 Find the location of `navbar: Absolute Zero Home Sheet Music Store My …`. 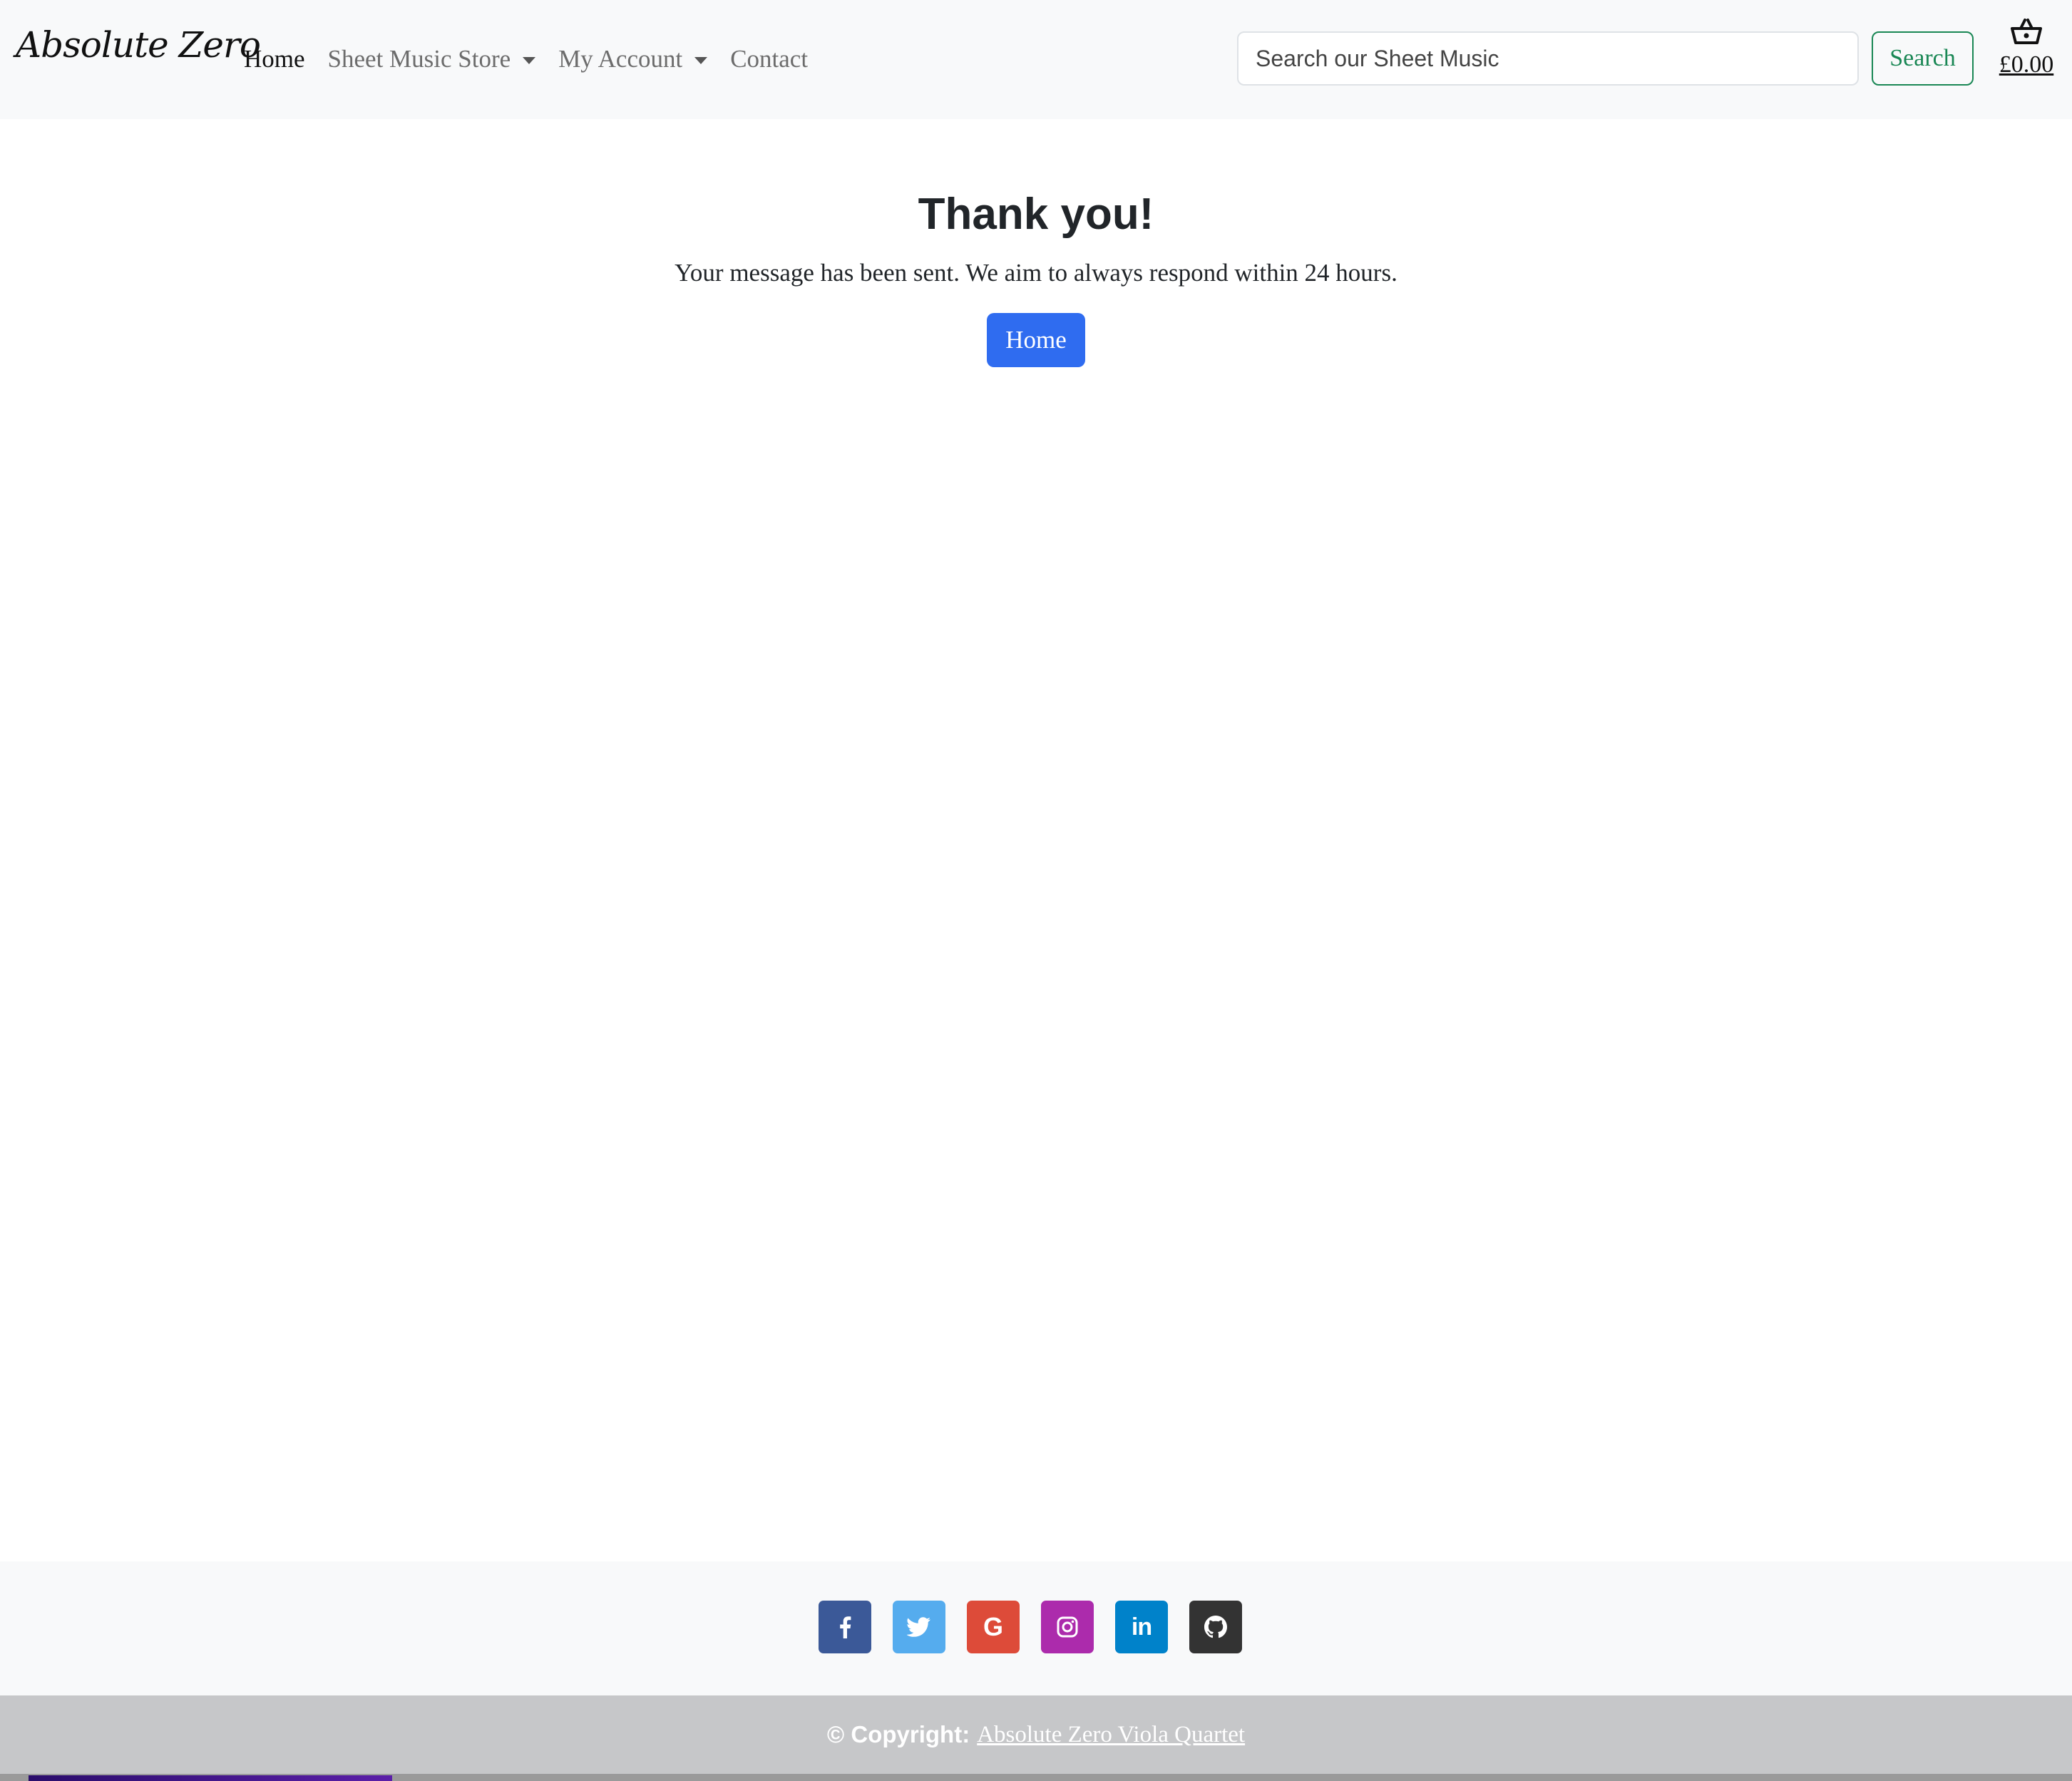

navbar: Absolute Zero Home Sheet Music Store My … is located at coordinates (1036, 59).